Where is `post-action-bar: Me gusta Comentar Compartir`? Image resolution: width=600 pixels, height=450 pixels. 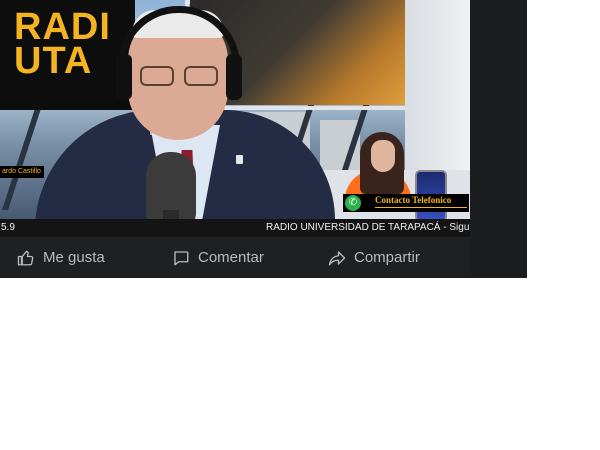
post-action-bar: Me gusta Comentar Compartir is located at coordinates (235, 257).